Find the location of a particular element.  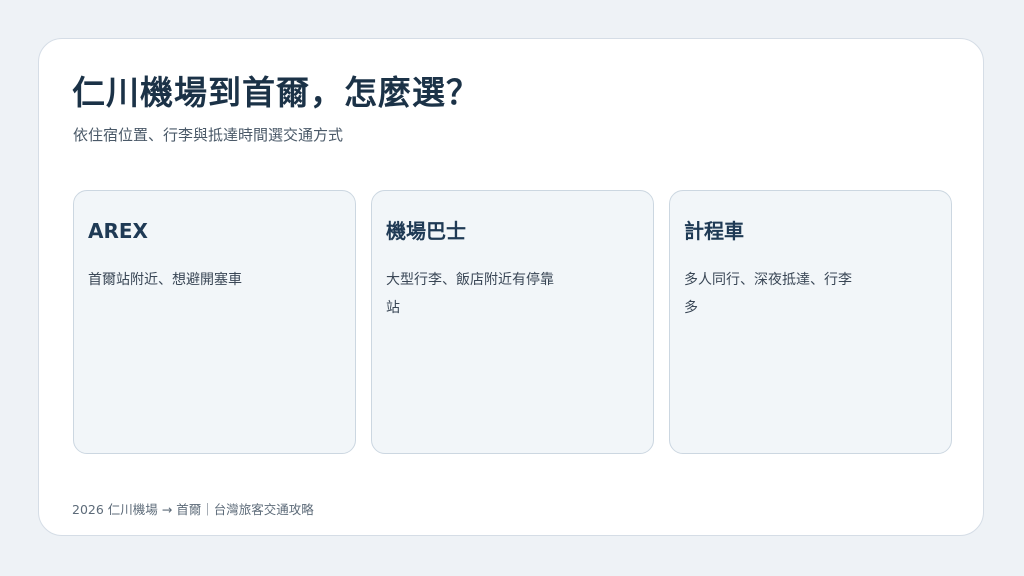

page-subtitle: 依住宿位置、行李與抵達時間選交通方式 is located at coordinates (208, 135).